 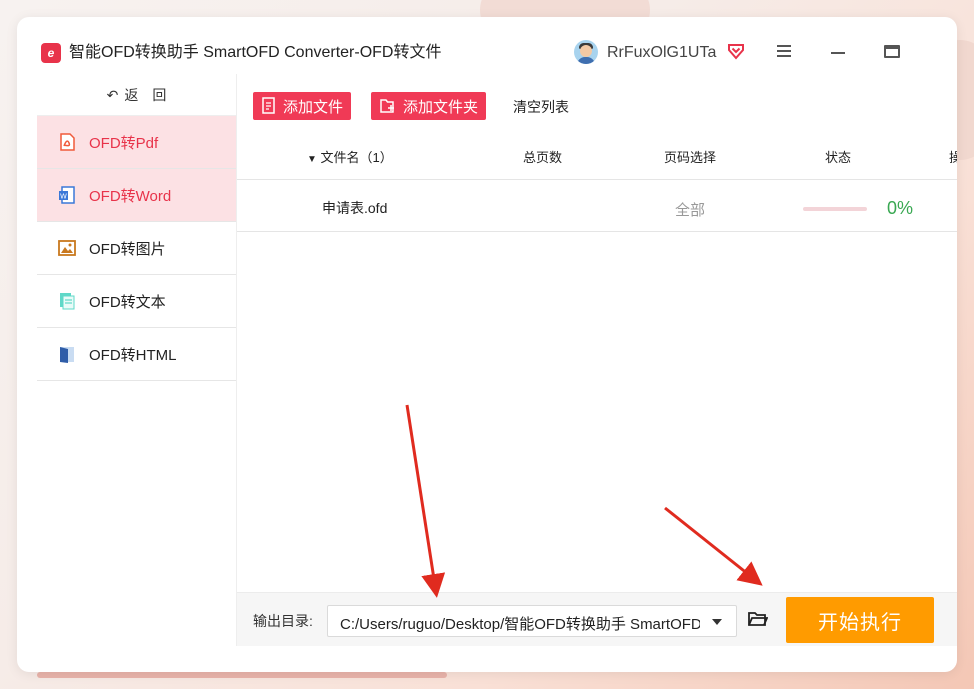 What do you see at coordinates (597, 165) in the screenshot?
I see `table-header: ▼ 文件名（1） 总页数 页码选择 状态 操` at bounding box center [597, 165].